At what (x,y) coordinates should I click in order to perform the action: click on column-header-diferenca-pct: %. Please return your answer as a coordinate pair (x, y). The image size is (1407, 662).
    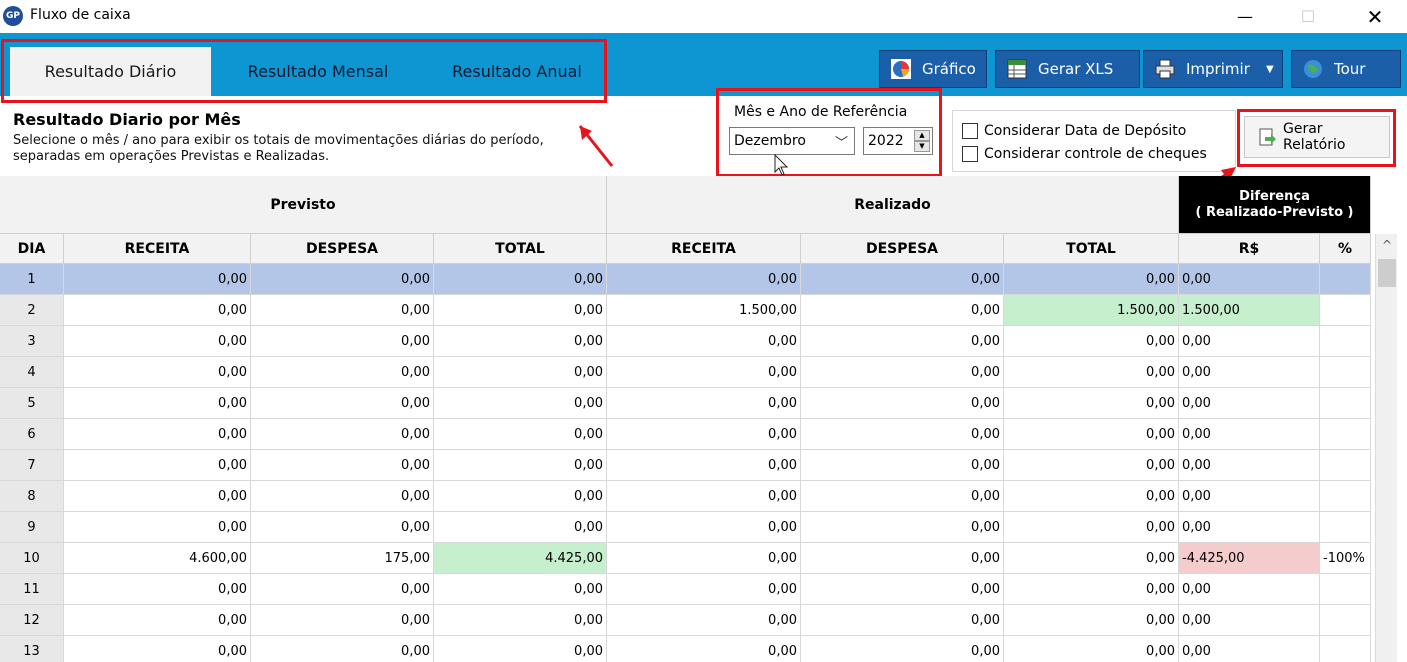
    Looking at the image, I should click on (1345, 249).